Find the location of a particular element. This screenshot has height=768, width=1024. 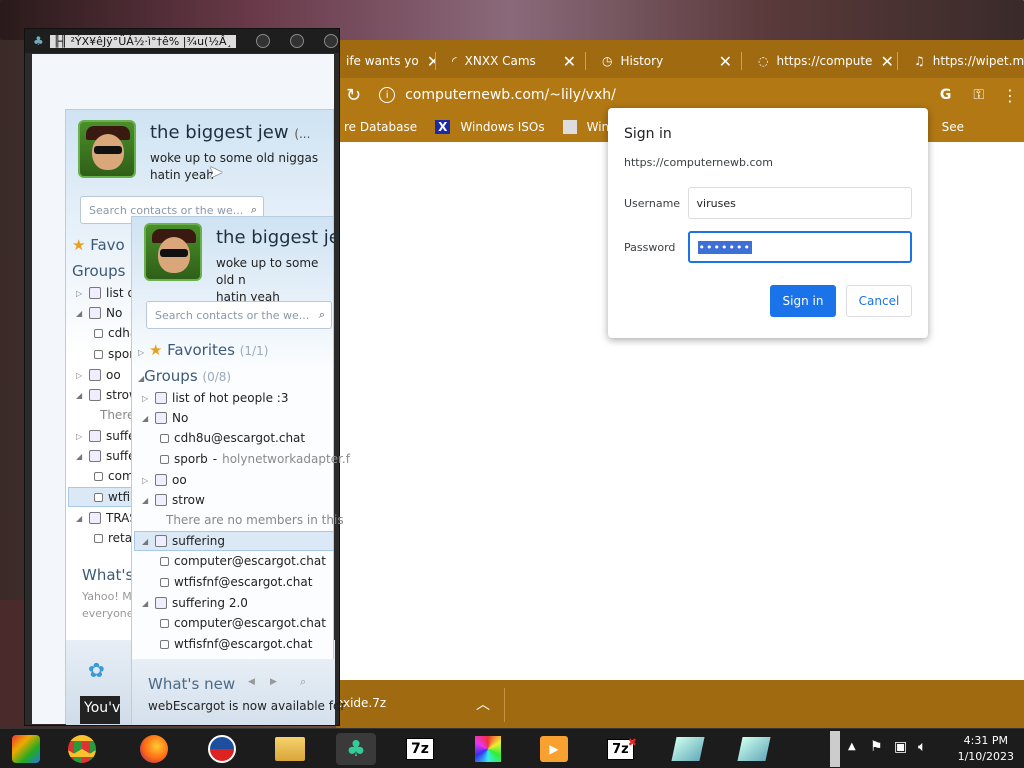

bookmark-favicon is located at coordinates (569, 127).